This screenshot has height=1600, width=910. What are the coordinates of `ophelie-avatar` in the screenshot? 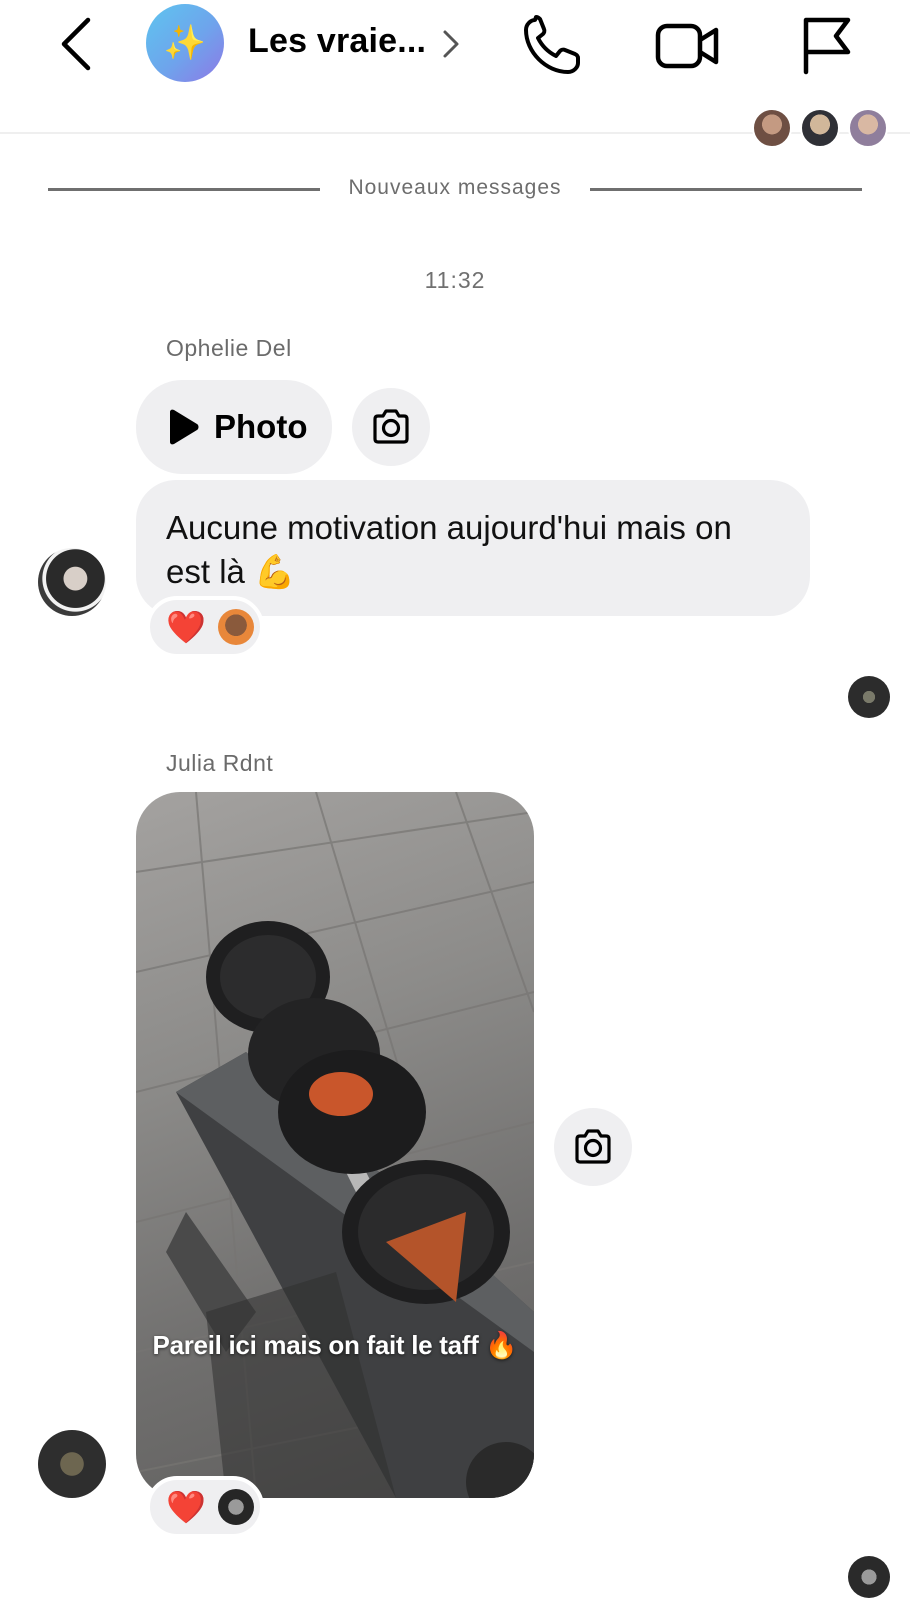 It's located at (72, 582).